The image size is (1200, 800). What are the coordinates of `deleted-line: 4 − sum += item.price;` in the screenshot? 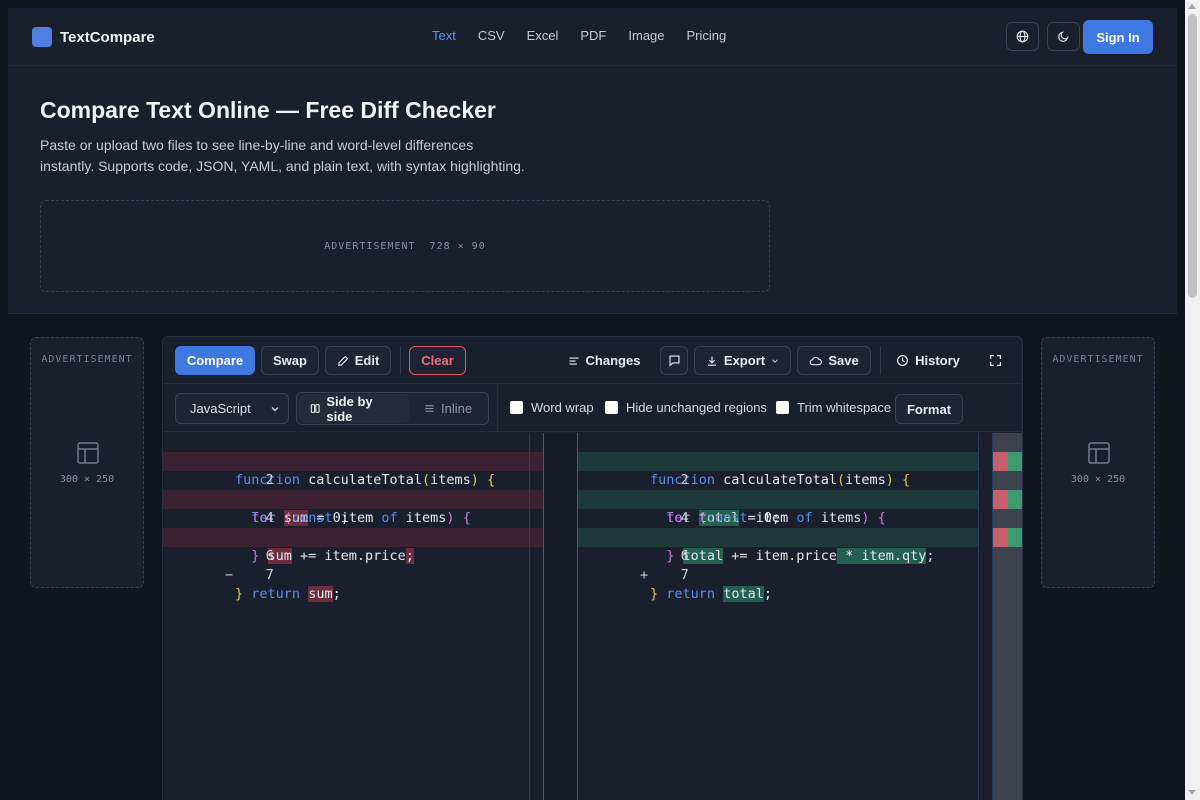 It's located at (353, 527).